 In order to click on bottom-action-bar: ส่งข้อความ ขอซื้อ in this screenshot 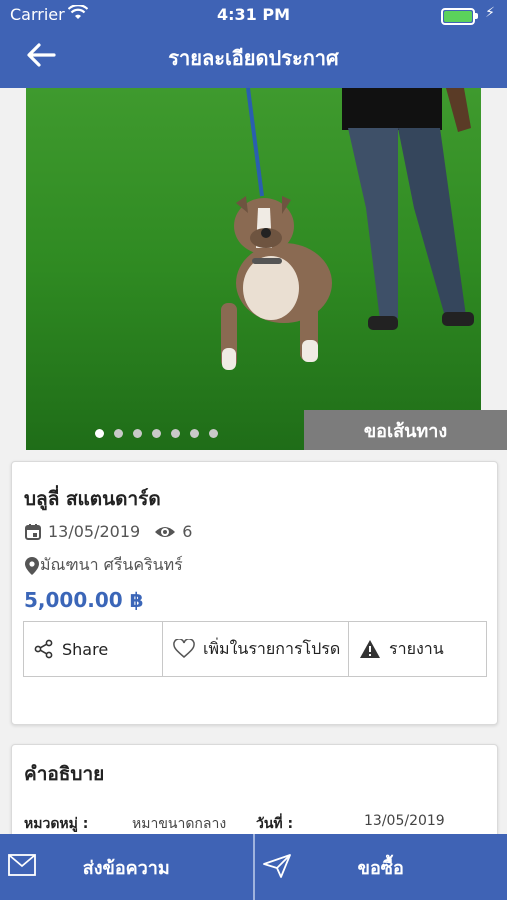, I will do `click(253, 867)`.